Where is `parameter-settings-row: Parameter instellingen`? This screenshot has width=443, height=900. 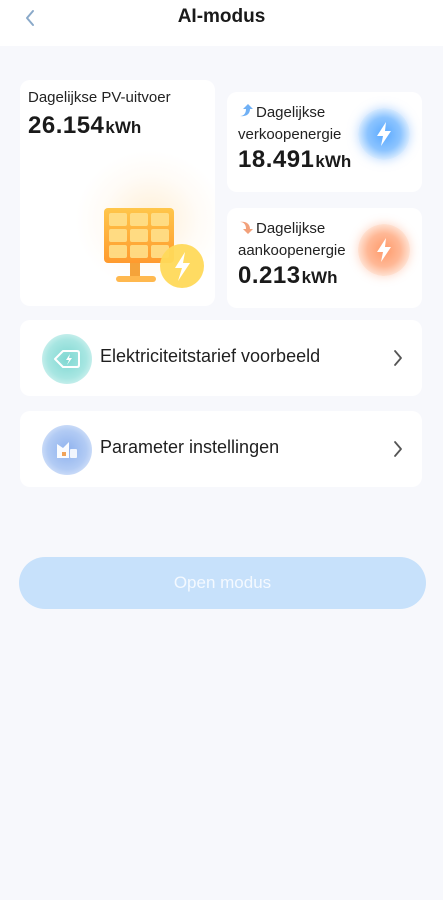
parameter-settings-row: Parameter instellingen is located at coordinates (221, 449).